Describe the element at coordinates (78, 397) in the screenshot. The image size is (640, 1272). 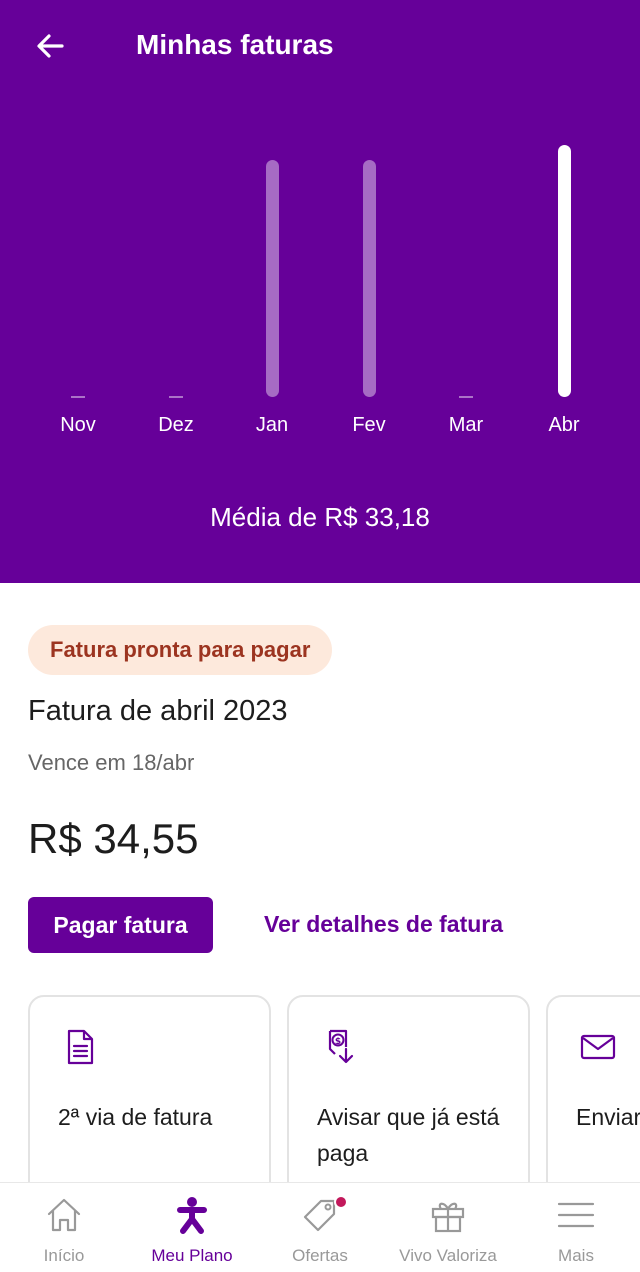
I see `chart-empty-marker-nov` at that location.